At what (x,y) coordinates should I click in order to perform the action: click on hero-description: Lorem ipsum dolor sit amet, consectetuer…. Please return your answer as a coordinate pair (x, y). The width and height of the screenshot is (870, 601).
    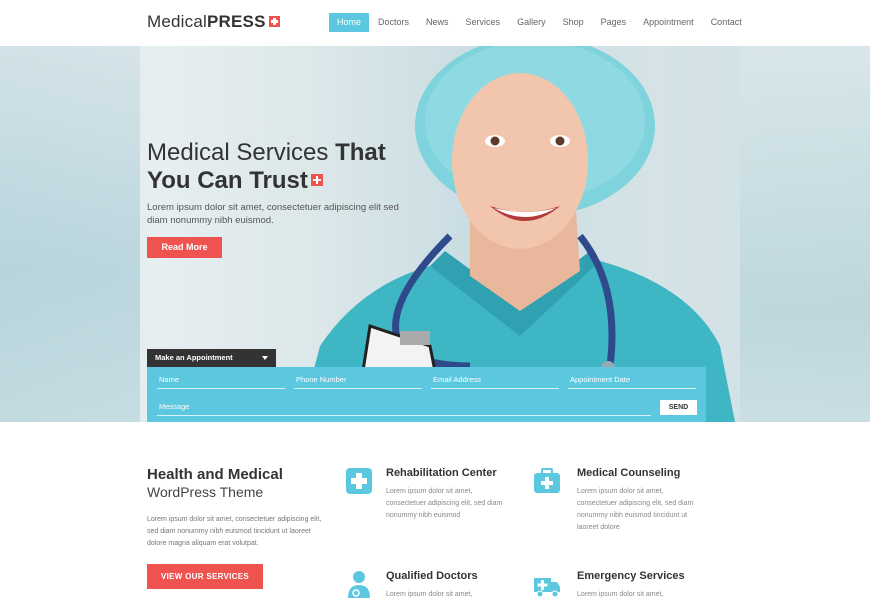
    Looking at the image, I should click on (273, 214).